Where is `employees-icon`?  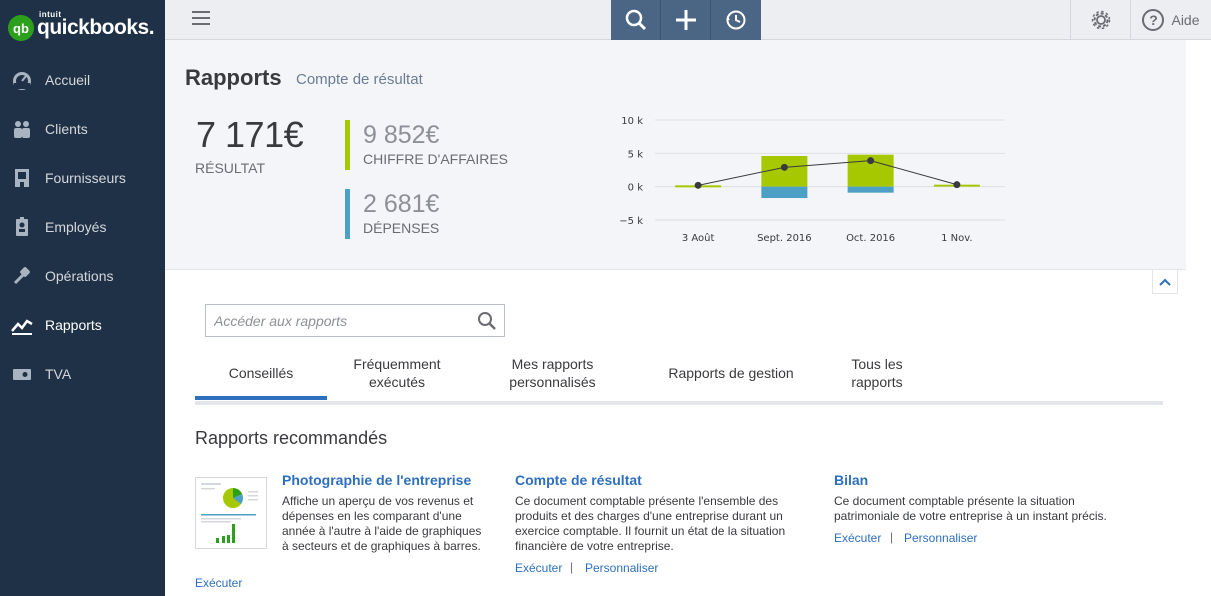
employees-icon is located at coordinates (22, 227).